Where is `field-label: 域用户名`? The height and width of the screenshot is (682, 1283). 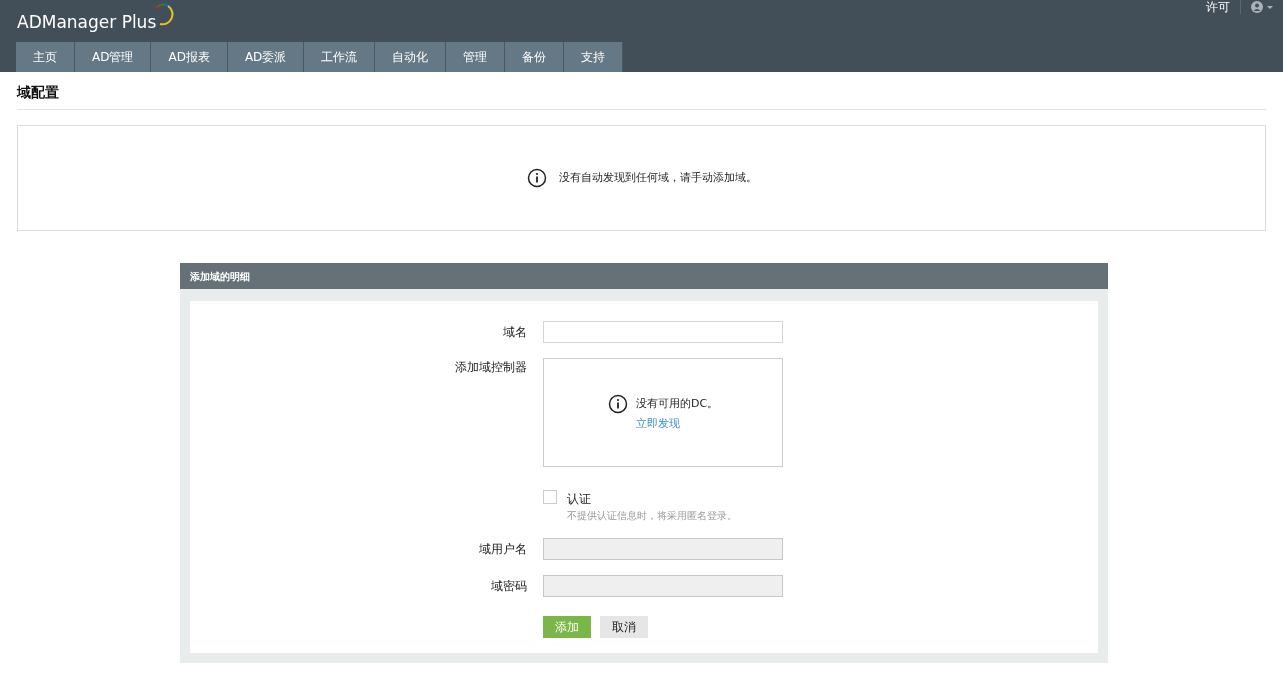
field-label: 域用户名 is located at coordinates (503, 549).